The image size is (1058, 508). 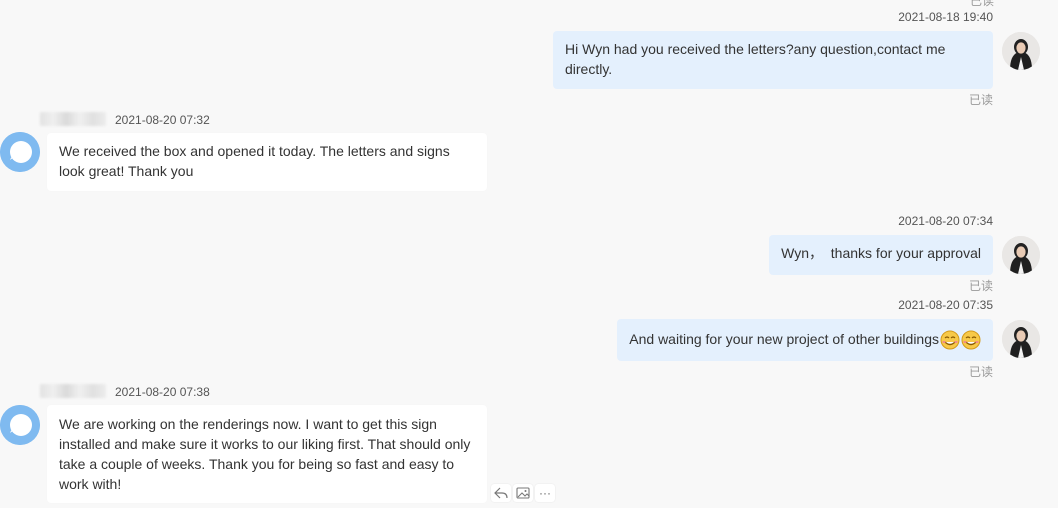 I want to click on image-icon, so click(x=523, y=493).